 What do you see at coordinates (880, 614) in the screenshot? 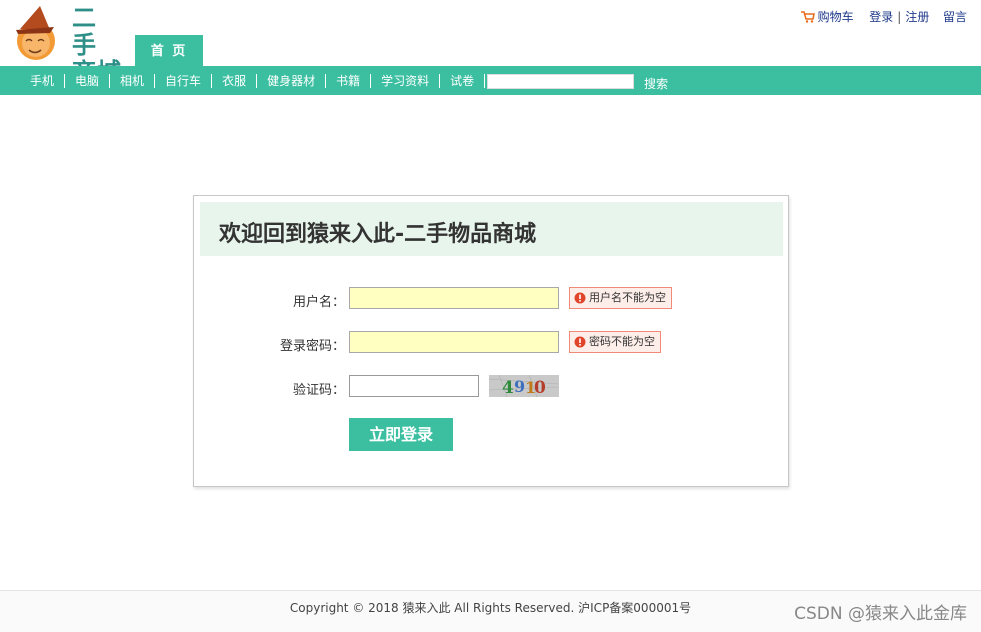
I see `csdn-watermark: CSDN @猿来入此金库` at bounding box center [880, 614].